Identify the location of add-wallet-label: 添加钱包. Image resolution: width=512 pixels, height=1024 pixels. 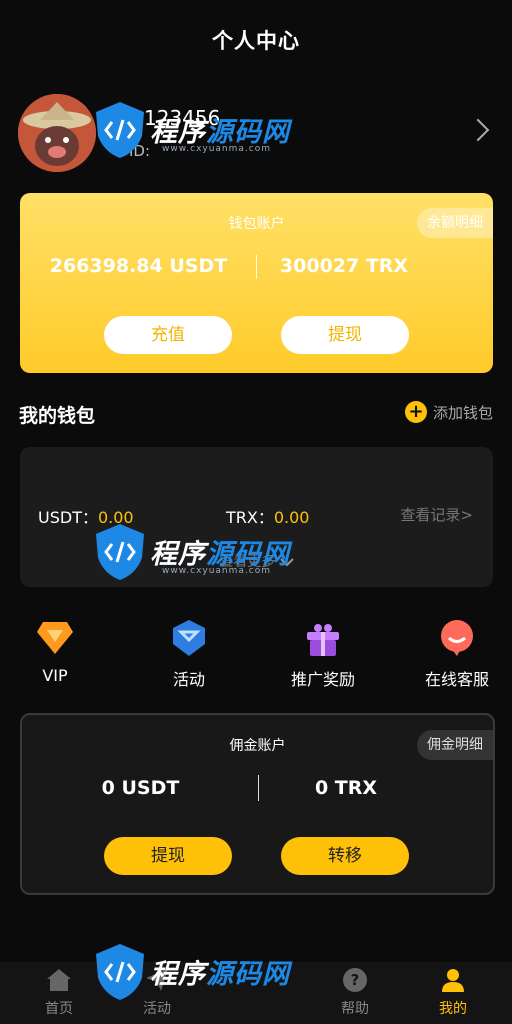
(462, 412).